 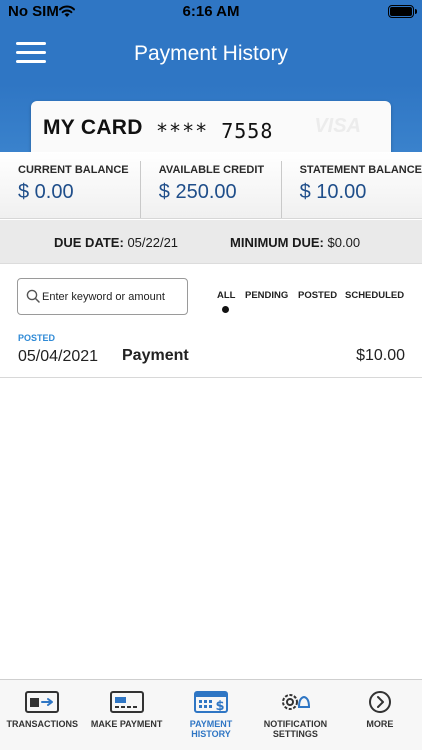 What do you see at coordinates (153, 242) in the screenshot?
I see `due-date-value: 05/22/21` at bounding box center [153, 242].